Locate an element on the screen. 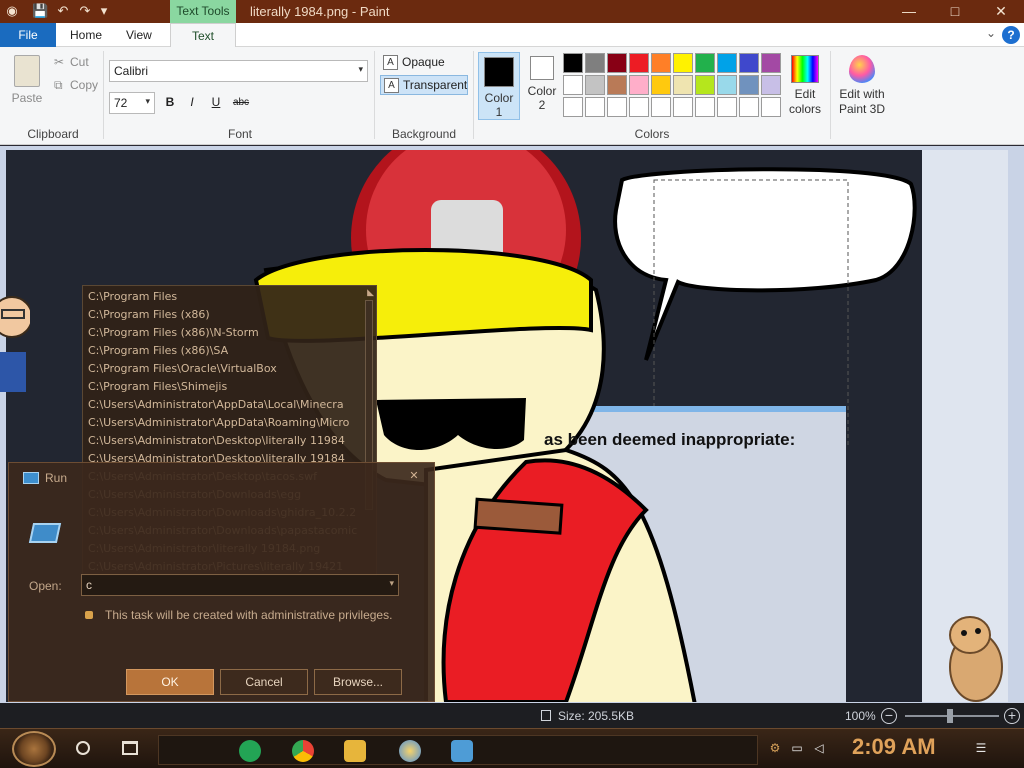 The image size is (1024, 768). strikethrough-button: abc is located at coordinates (241, 102).